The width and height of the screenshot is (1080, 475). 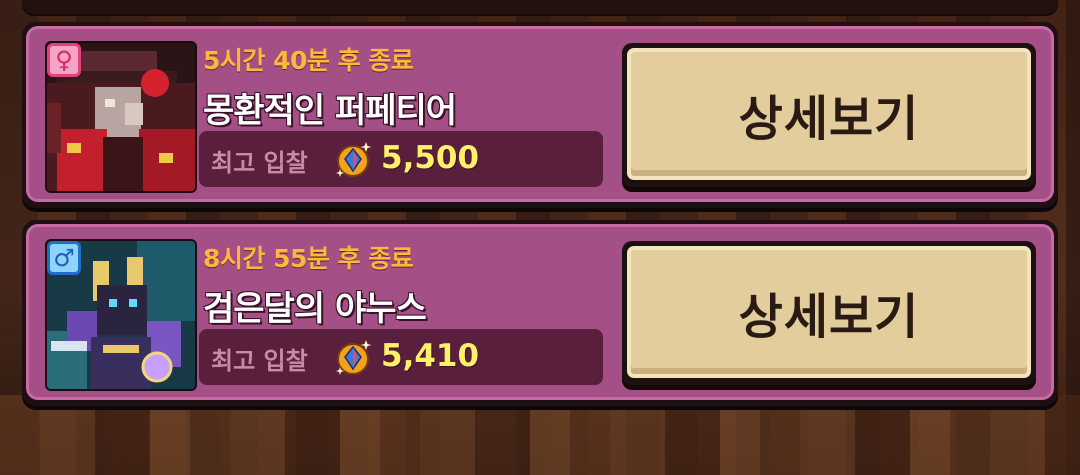 I want to click on male-gender-icon: ♂, so click(x=64, y=258).